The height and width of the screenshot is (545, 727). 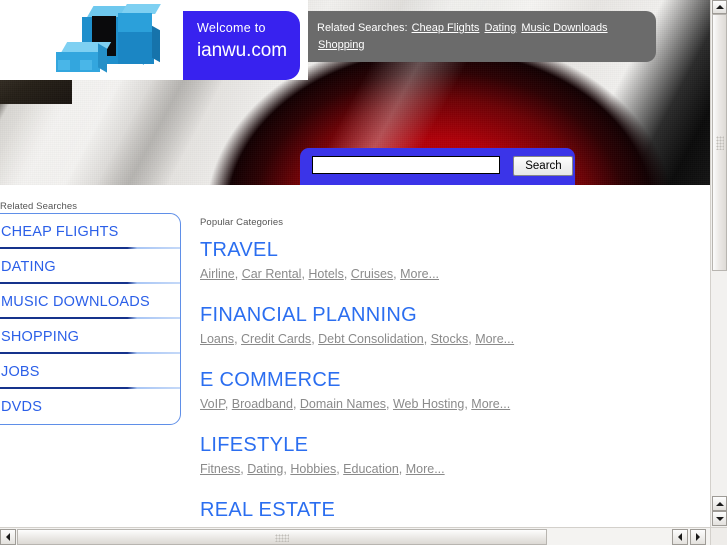 I want to click on scrollbar-corner, so click(x=718, y=536).